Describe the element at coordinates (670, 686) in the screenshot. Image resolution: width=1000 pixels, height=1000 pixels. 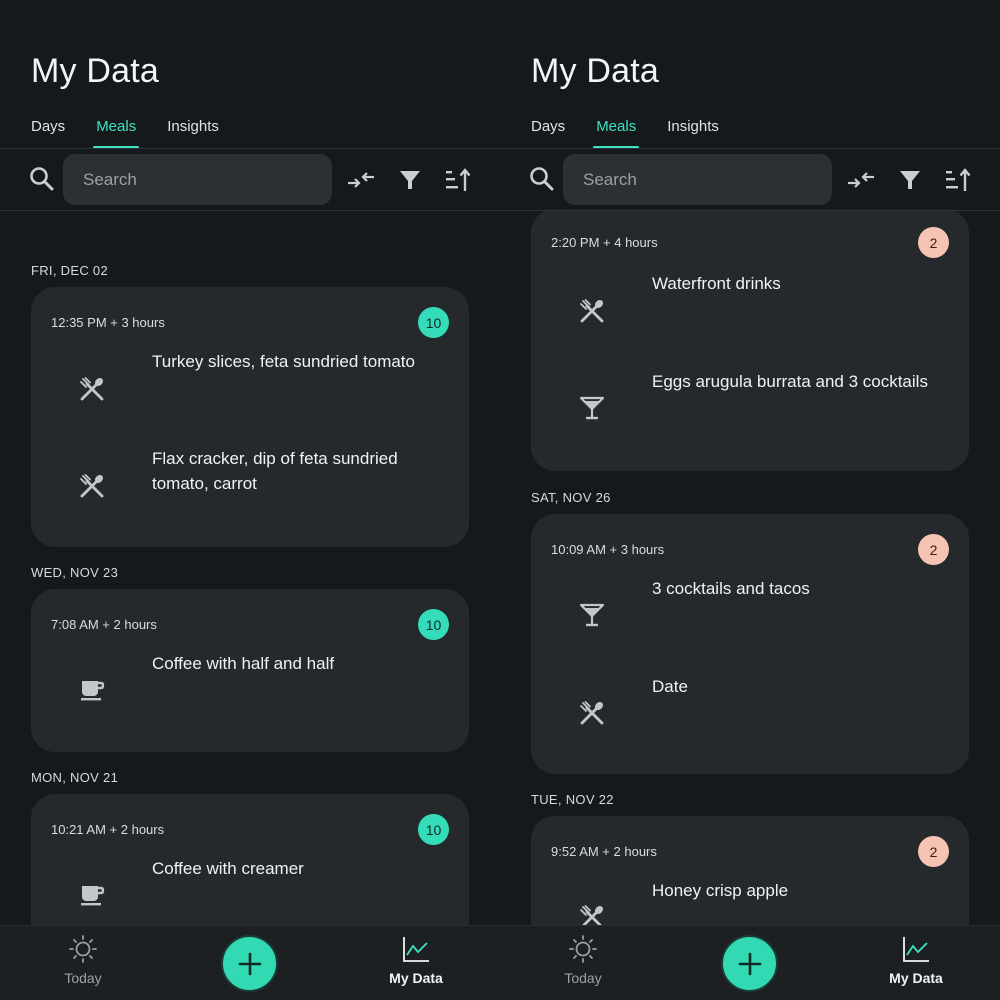
I see `meal-entry-text: Date` at that location.